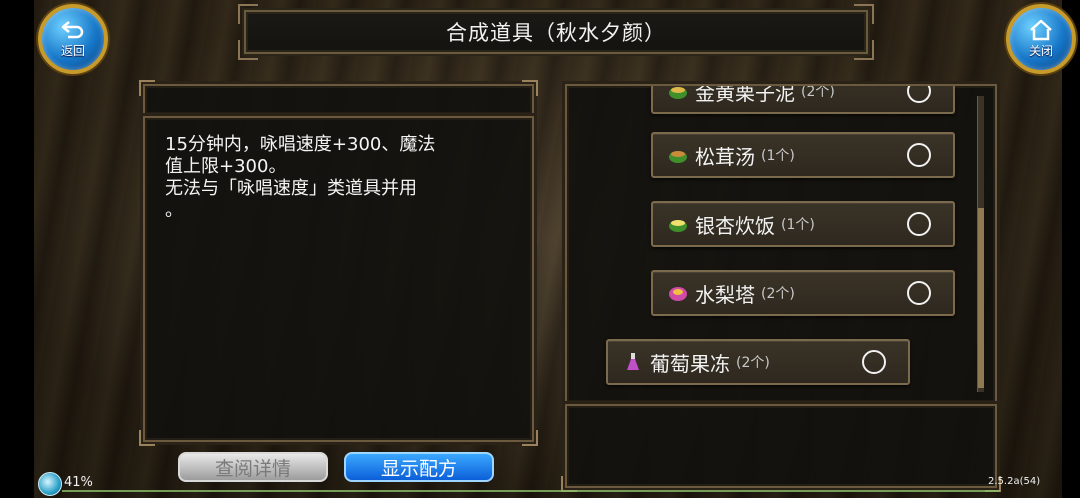  What do you see at coordinates (725, 294) in the screenshot?
I see `item-name: 水梨塔` at bounding box center [725, 294].